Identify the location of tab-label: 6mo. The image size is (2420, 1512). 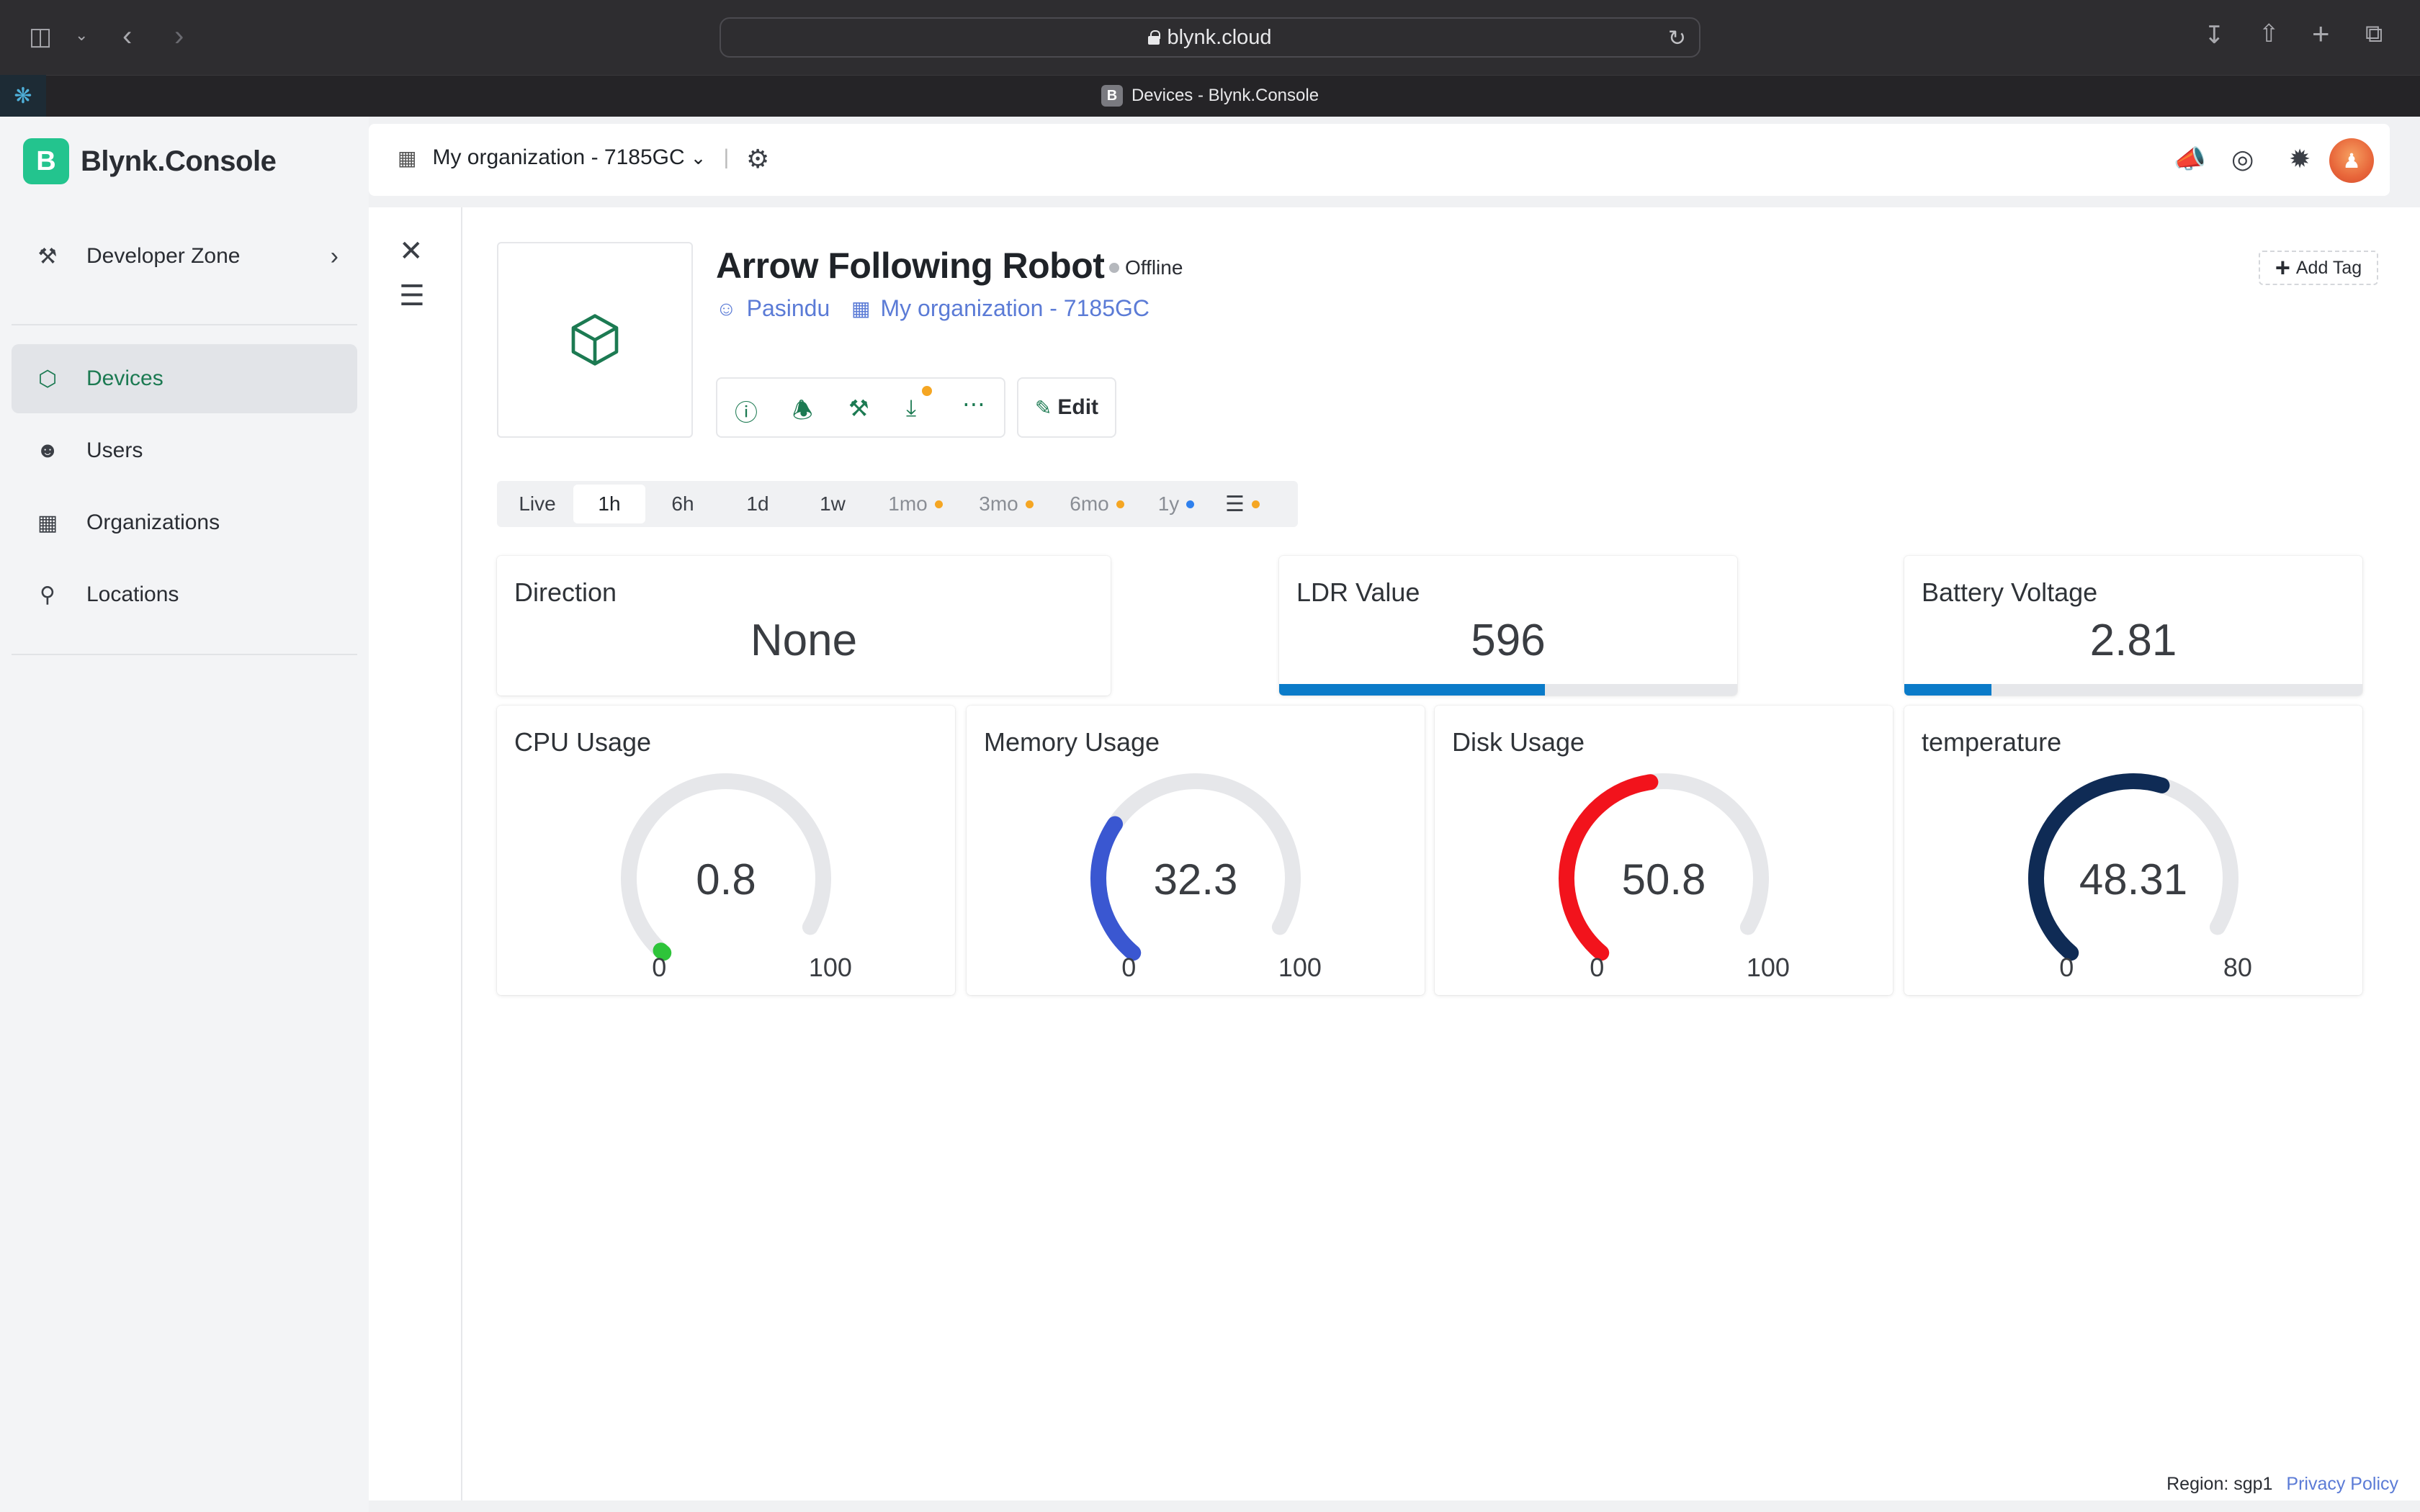
(1089, 503).